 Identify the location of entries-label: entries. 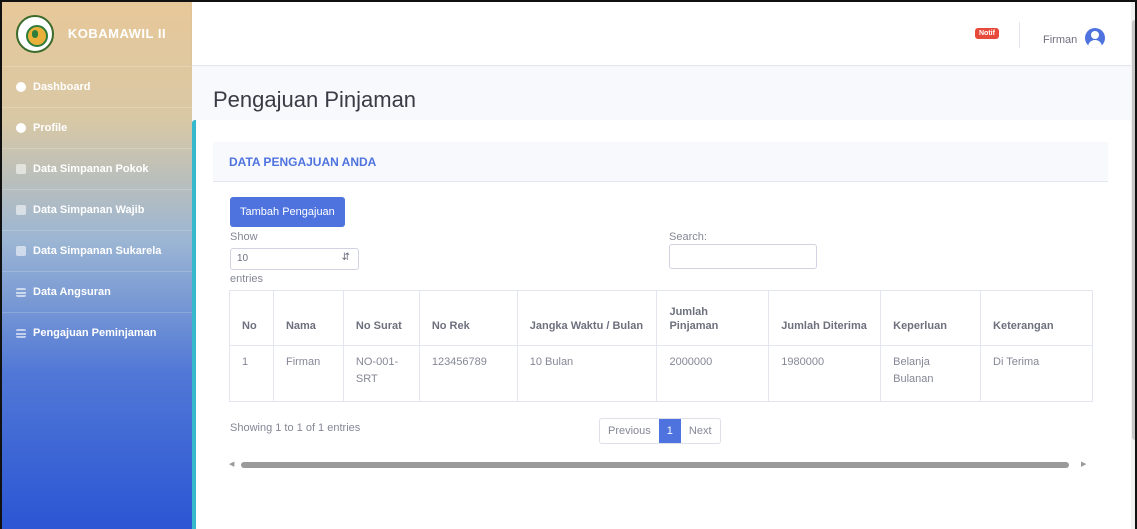
(247, 279).